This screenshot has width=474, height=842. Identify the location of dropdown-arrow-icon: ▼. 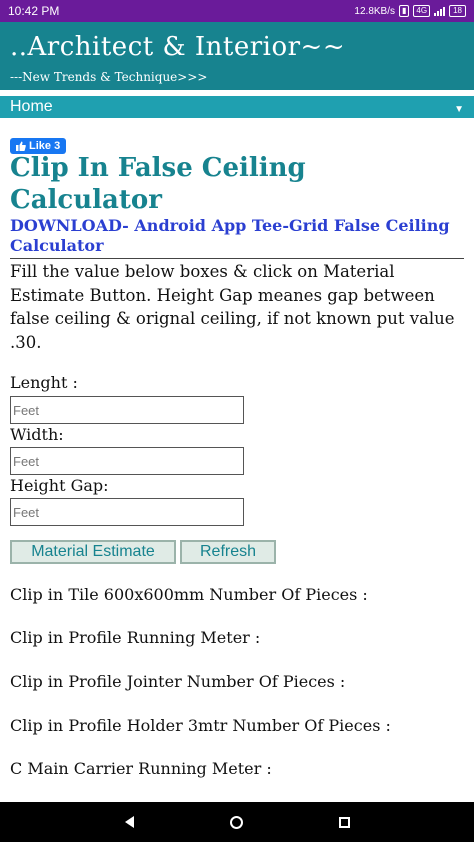
(459, 109).